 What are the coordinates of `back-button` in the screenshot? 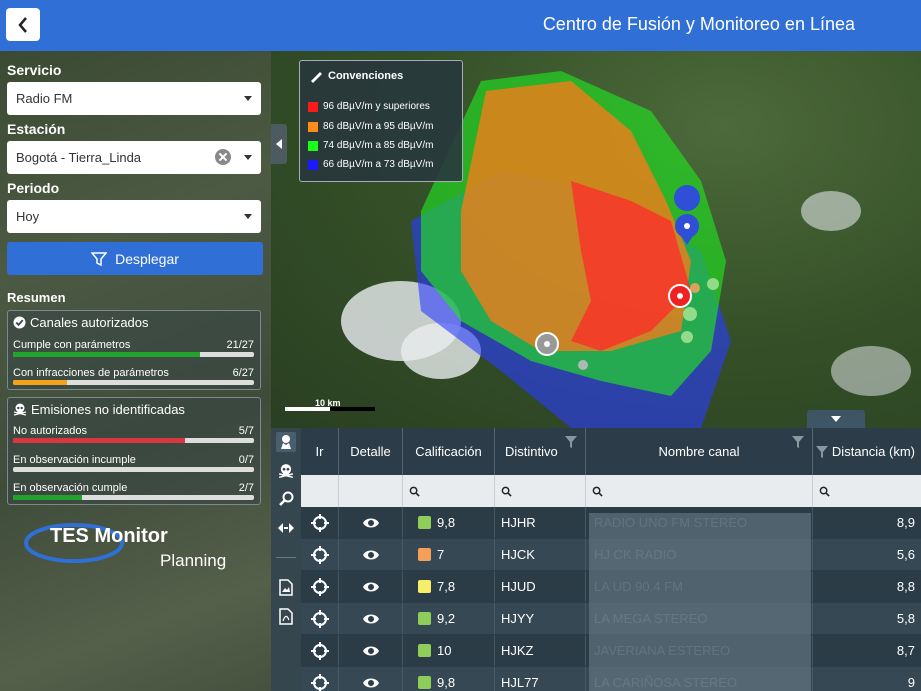 It's located at (23, 24).